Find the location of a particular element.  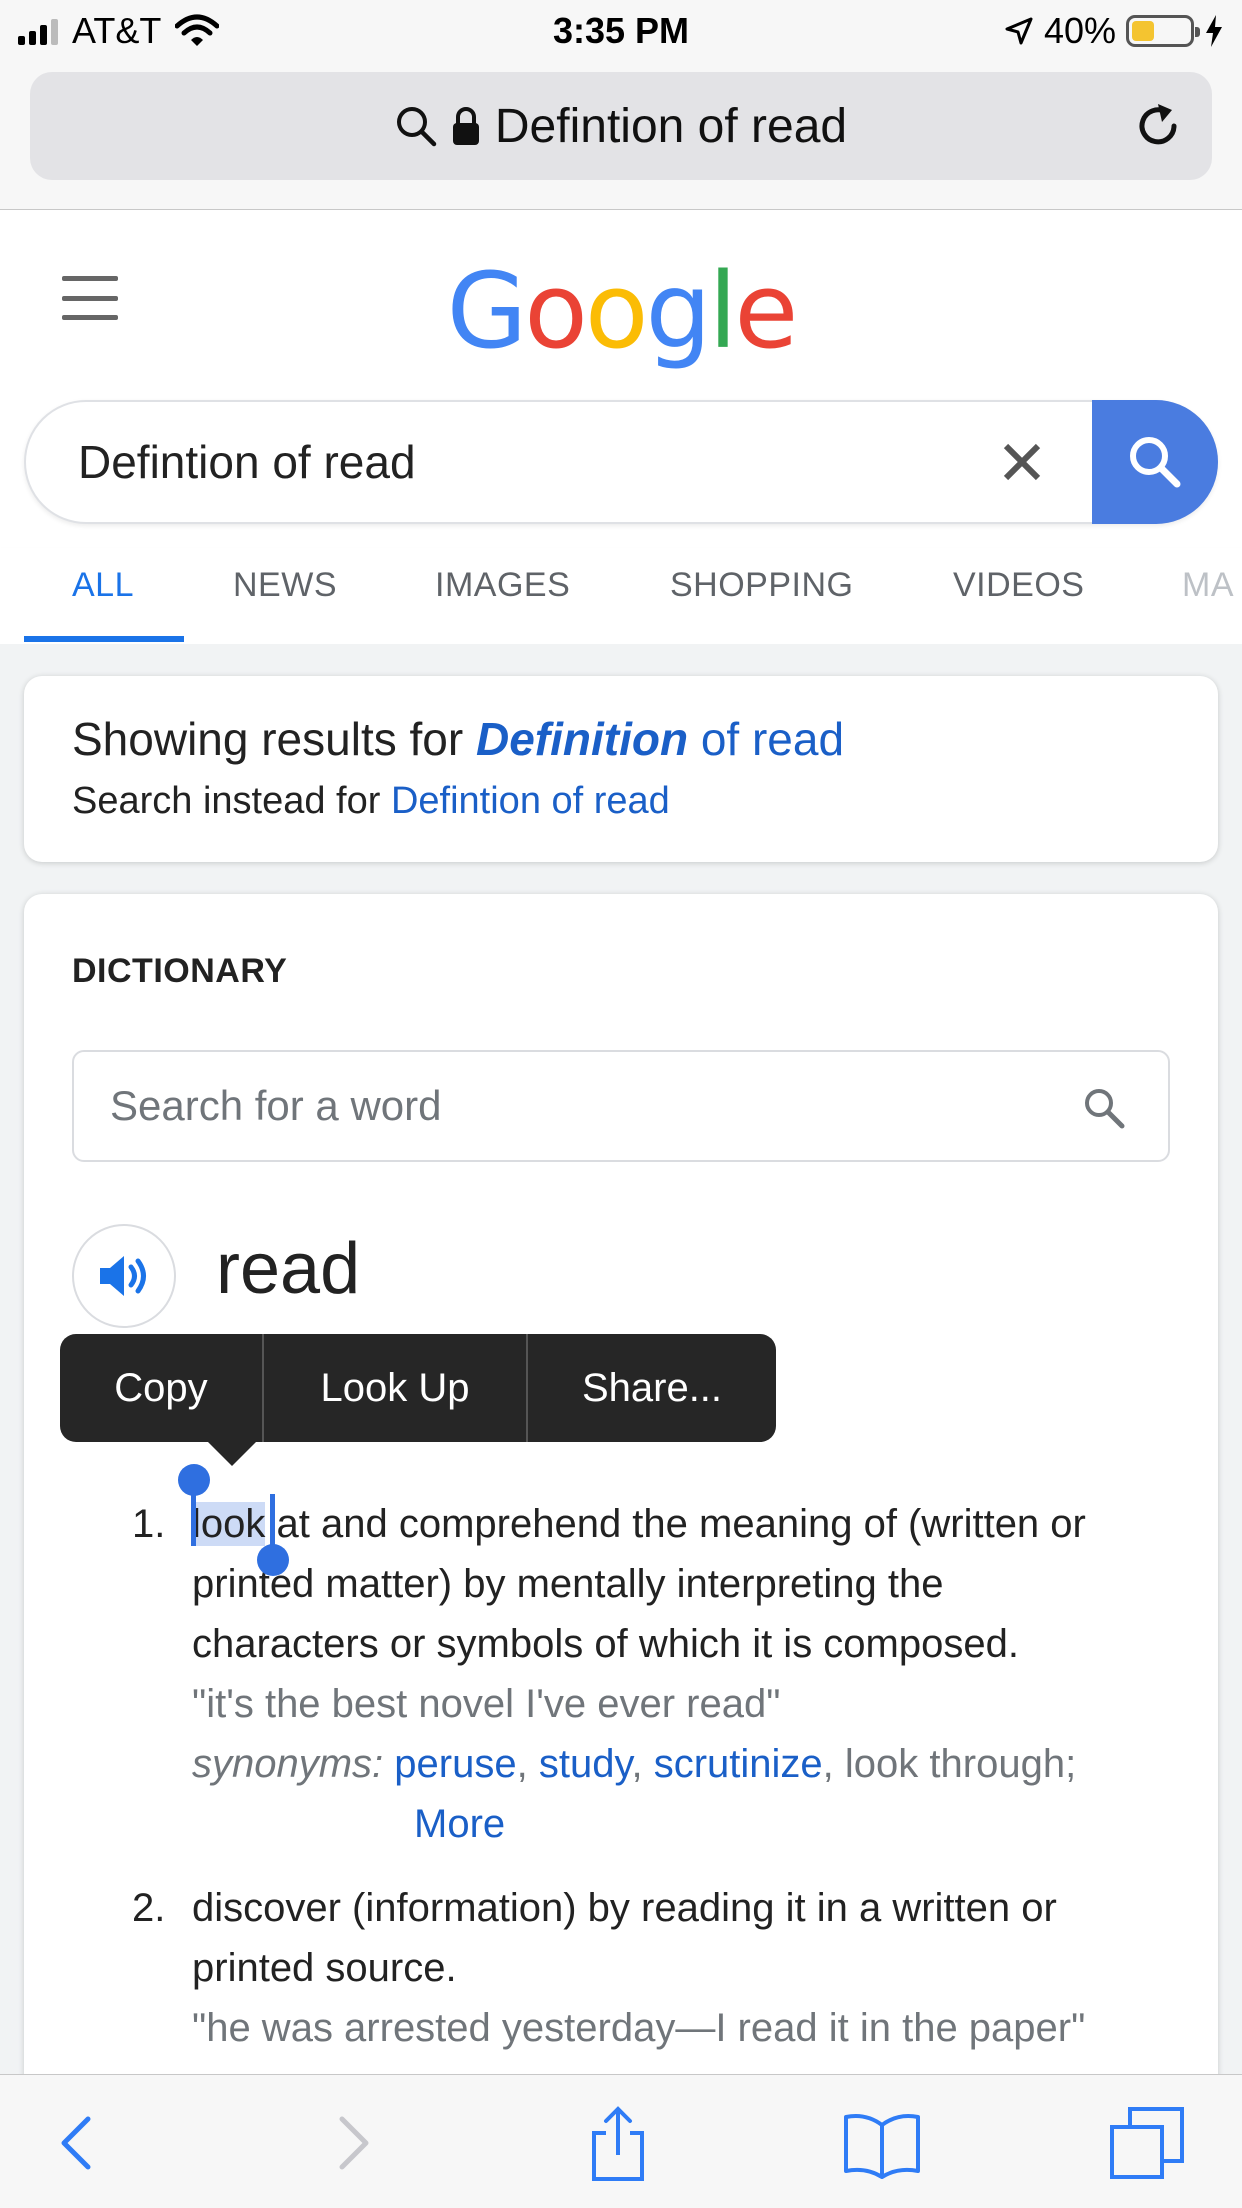

address-bar: Defintion of read is located at coordinates (621, 126).